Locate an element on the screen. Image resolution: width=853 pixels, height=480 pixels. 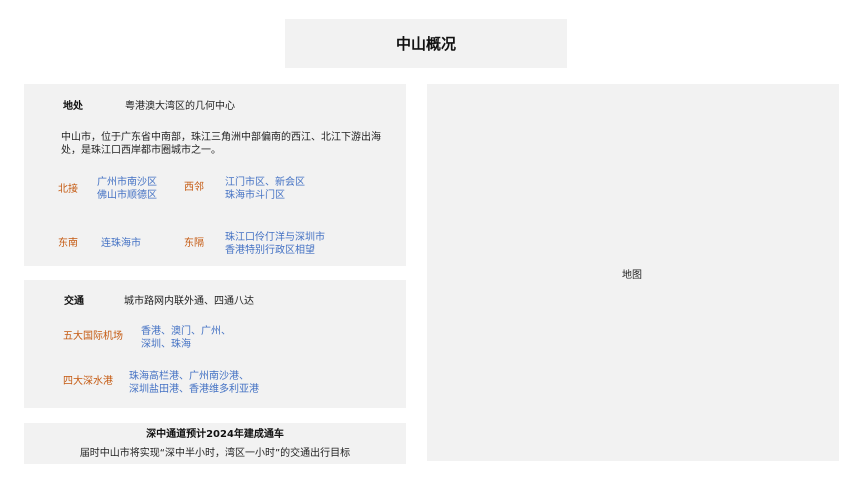
north-label: 北接 is located at coordinates (68, 189).